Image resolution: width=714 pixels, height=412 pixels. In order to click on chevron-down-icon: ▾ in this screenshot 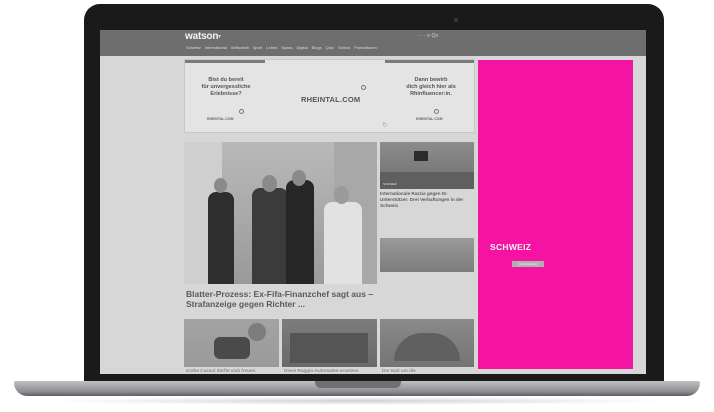, I will do `click(219, 36)`.